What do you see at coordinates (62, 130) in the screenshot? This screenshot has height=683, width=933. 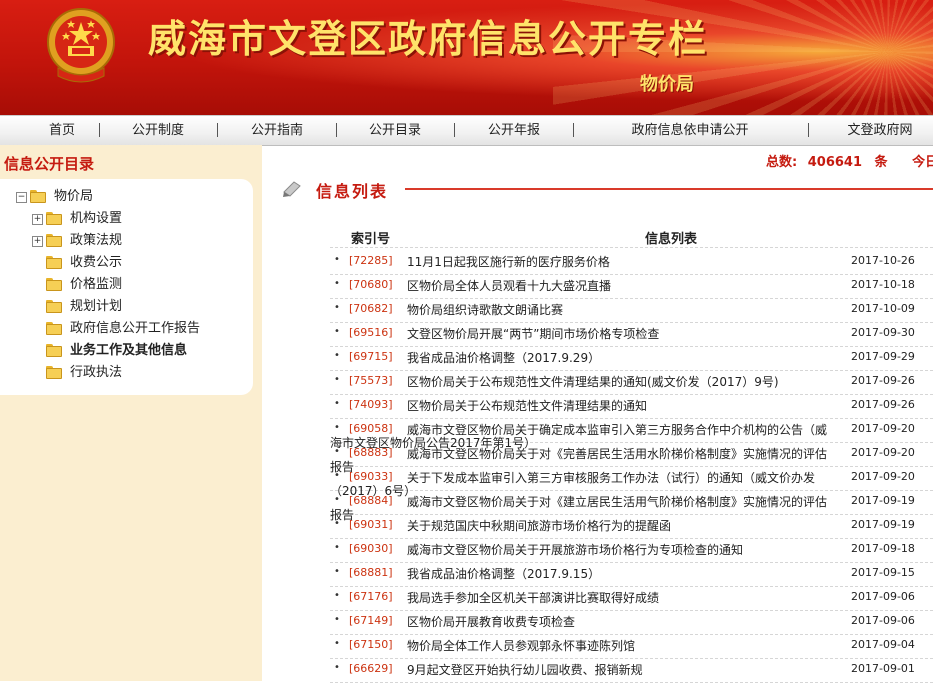 I see `nav-home: 首页` at bounding box center [62, 130].